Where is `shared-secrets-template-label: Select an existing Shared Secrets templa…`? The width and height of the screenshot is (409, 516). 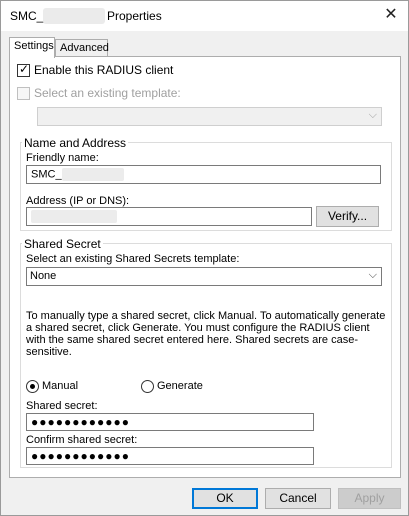 shared-secrets-template-label: Select an existing Shared Secrets templa… is located at coordinates (133, 259).